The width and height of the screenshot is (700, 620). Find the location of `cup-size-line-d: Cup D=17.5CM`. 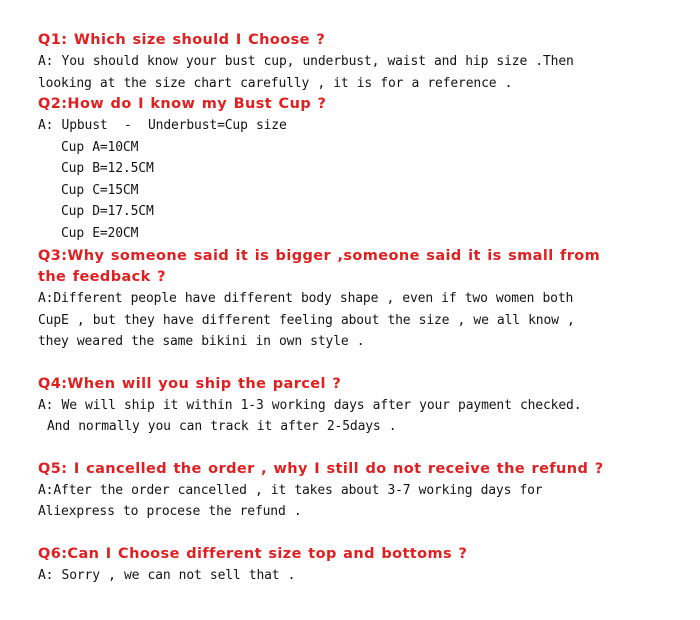

cup-size-line-d: Cup D=17.5CM is located at coordinates (107, 211).